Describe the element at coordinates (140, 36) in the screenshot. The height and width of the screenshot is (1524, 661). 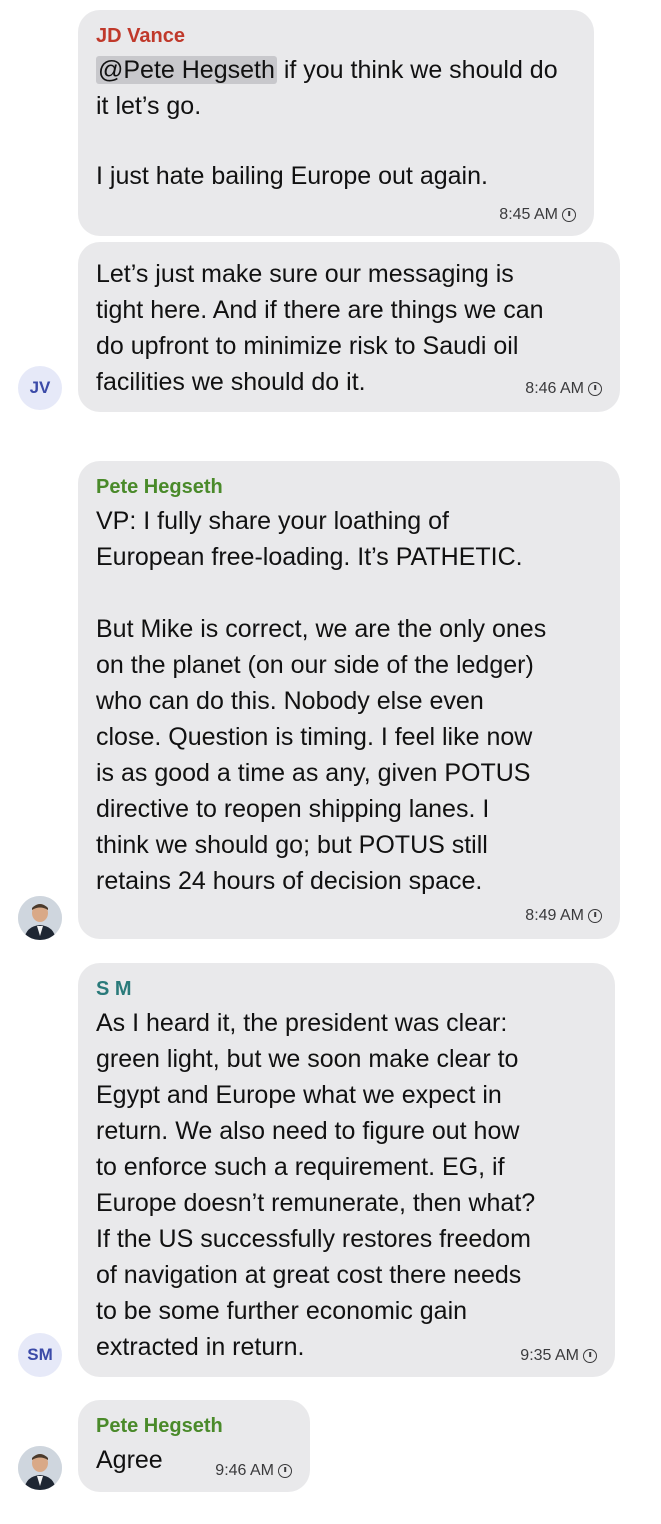
I see `sender-name: JD Vance` at that location.